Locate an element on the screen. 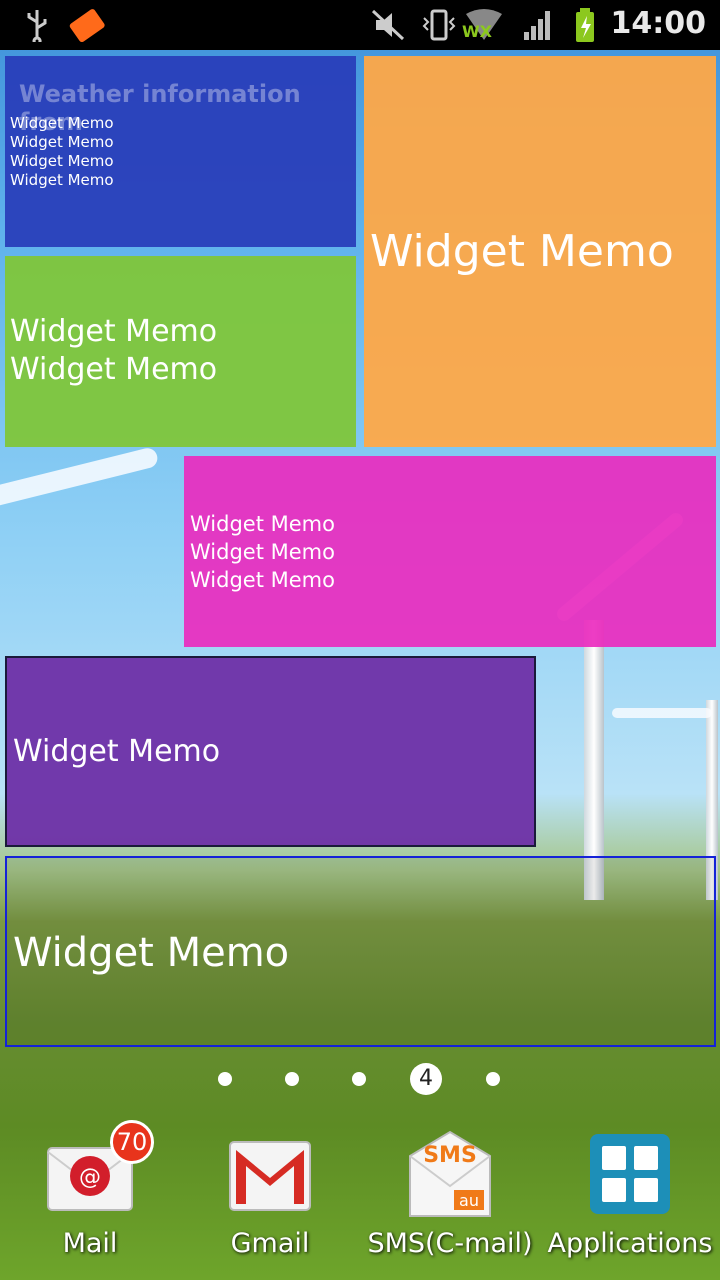 Image resolution: width=720 pixels, height=1280 pixels. page-dot-current: 4 is located at coordinates (426, 1079).